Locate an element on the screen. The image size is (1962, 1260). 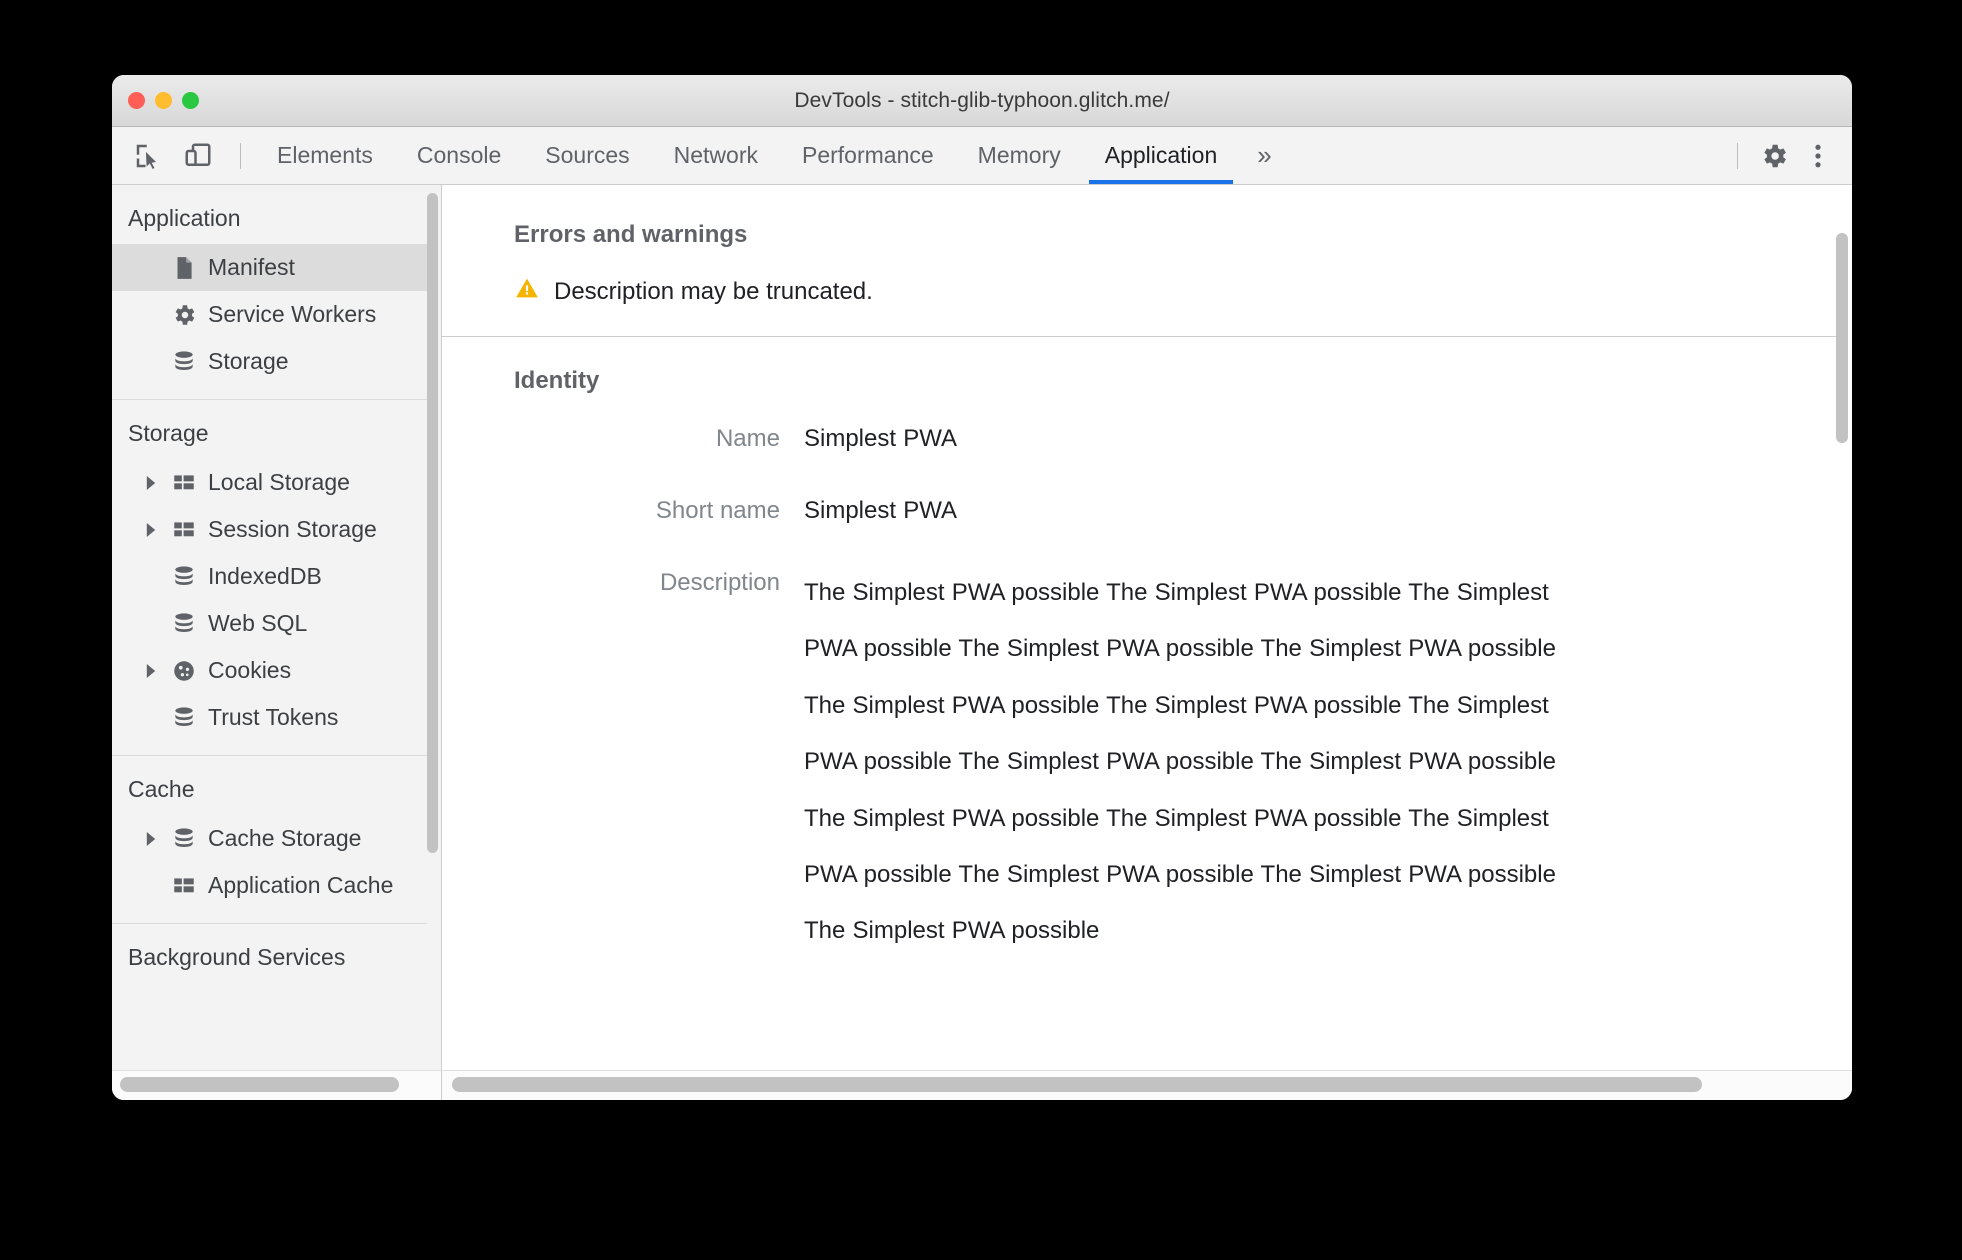
sidebar-item-label: Storage is located at coordinates (248, 361).